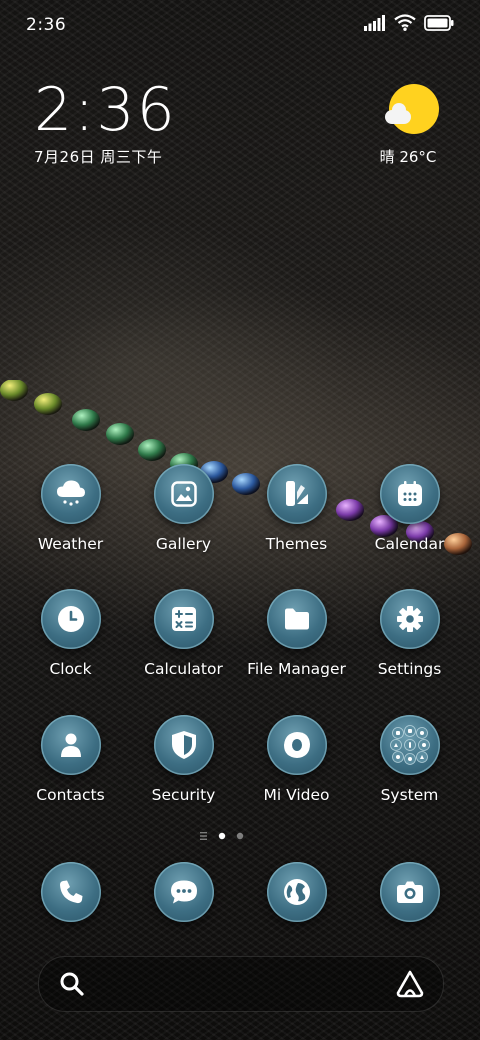  What do you see at coordinates (183, 669) in the screenshot?
I see `app-label: Calculator` at bounding box center [183, 669].